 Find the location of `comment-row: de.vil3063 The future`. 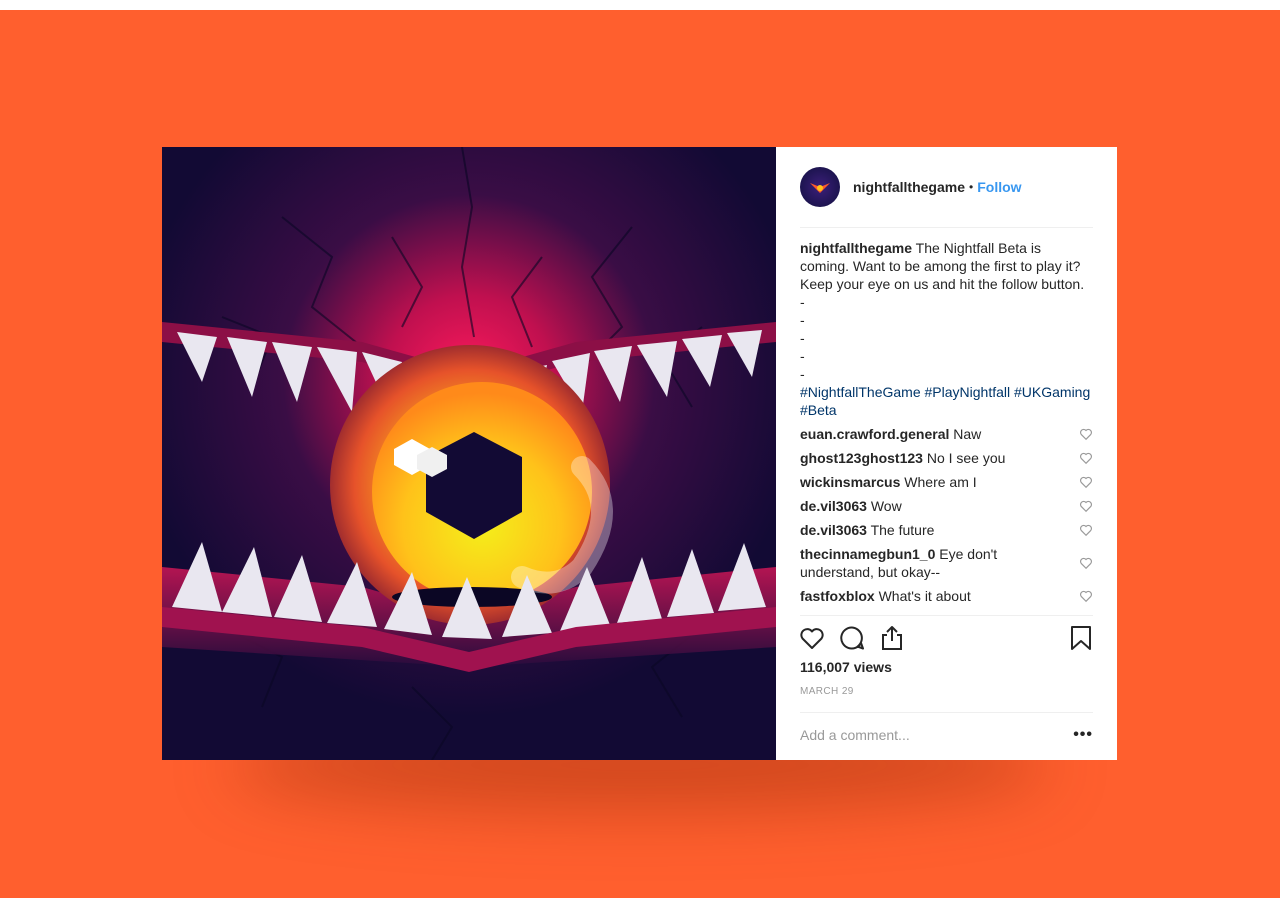

comment-row: de.vil3063 The future is located at coordinates (946, 530).